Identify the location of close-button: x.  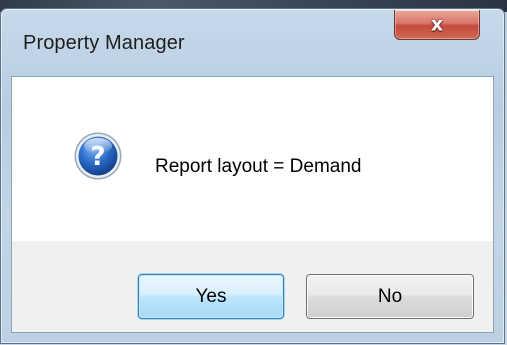
(437, 25).